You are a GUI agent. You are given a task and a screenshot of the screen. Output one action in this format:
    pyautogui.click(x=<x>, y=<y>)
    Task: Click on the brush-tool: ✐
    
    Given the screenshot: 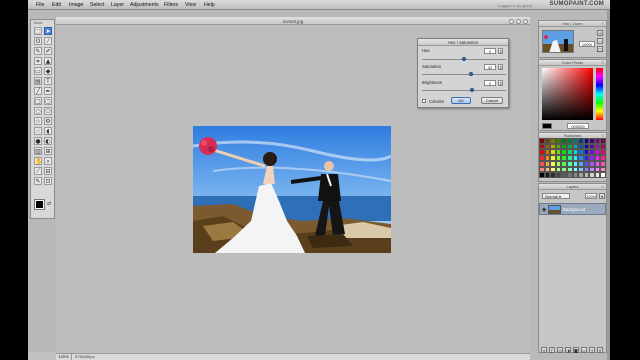 What is the action you would take?
    pyautogui.click(x=48, y=51)
    